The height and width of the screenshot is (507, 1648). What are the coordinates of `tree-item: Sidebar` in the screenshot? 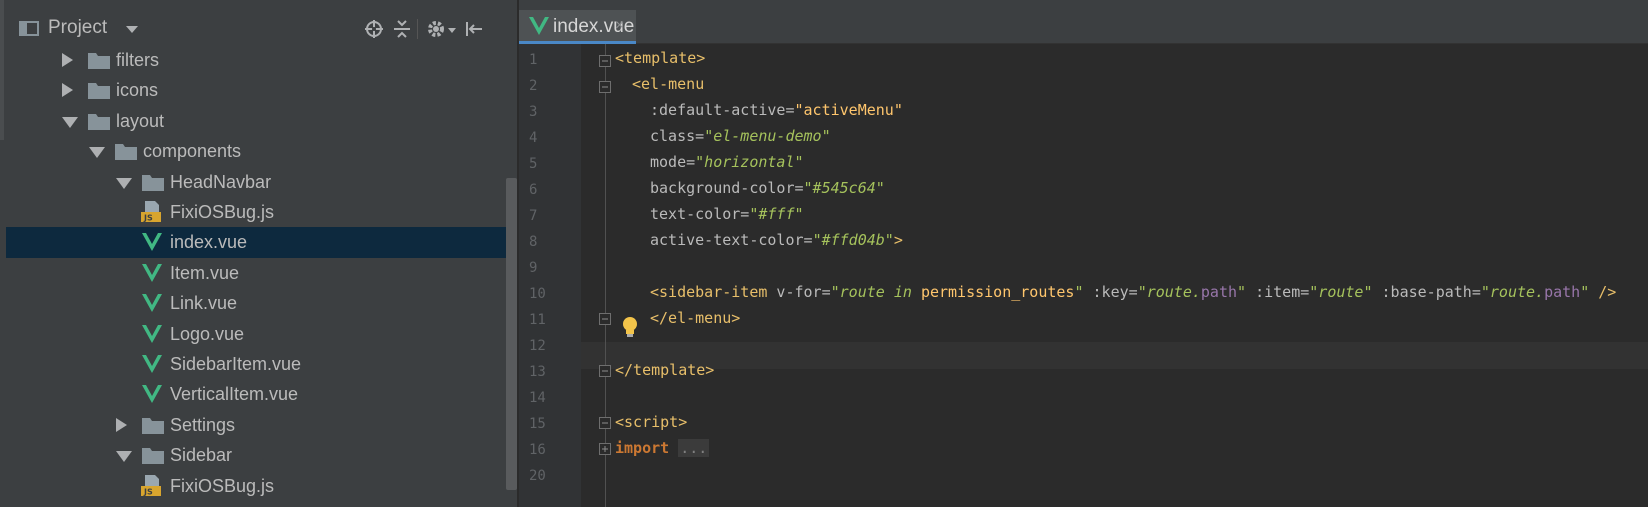 It's located at (261, 455).